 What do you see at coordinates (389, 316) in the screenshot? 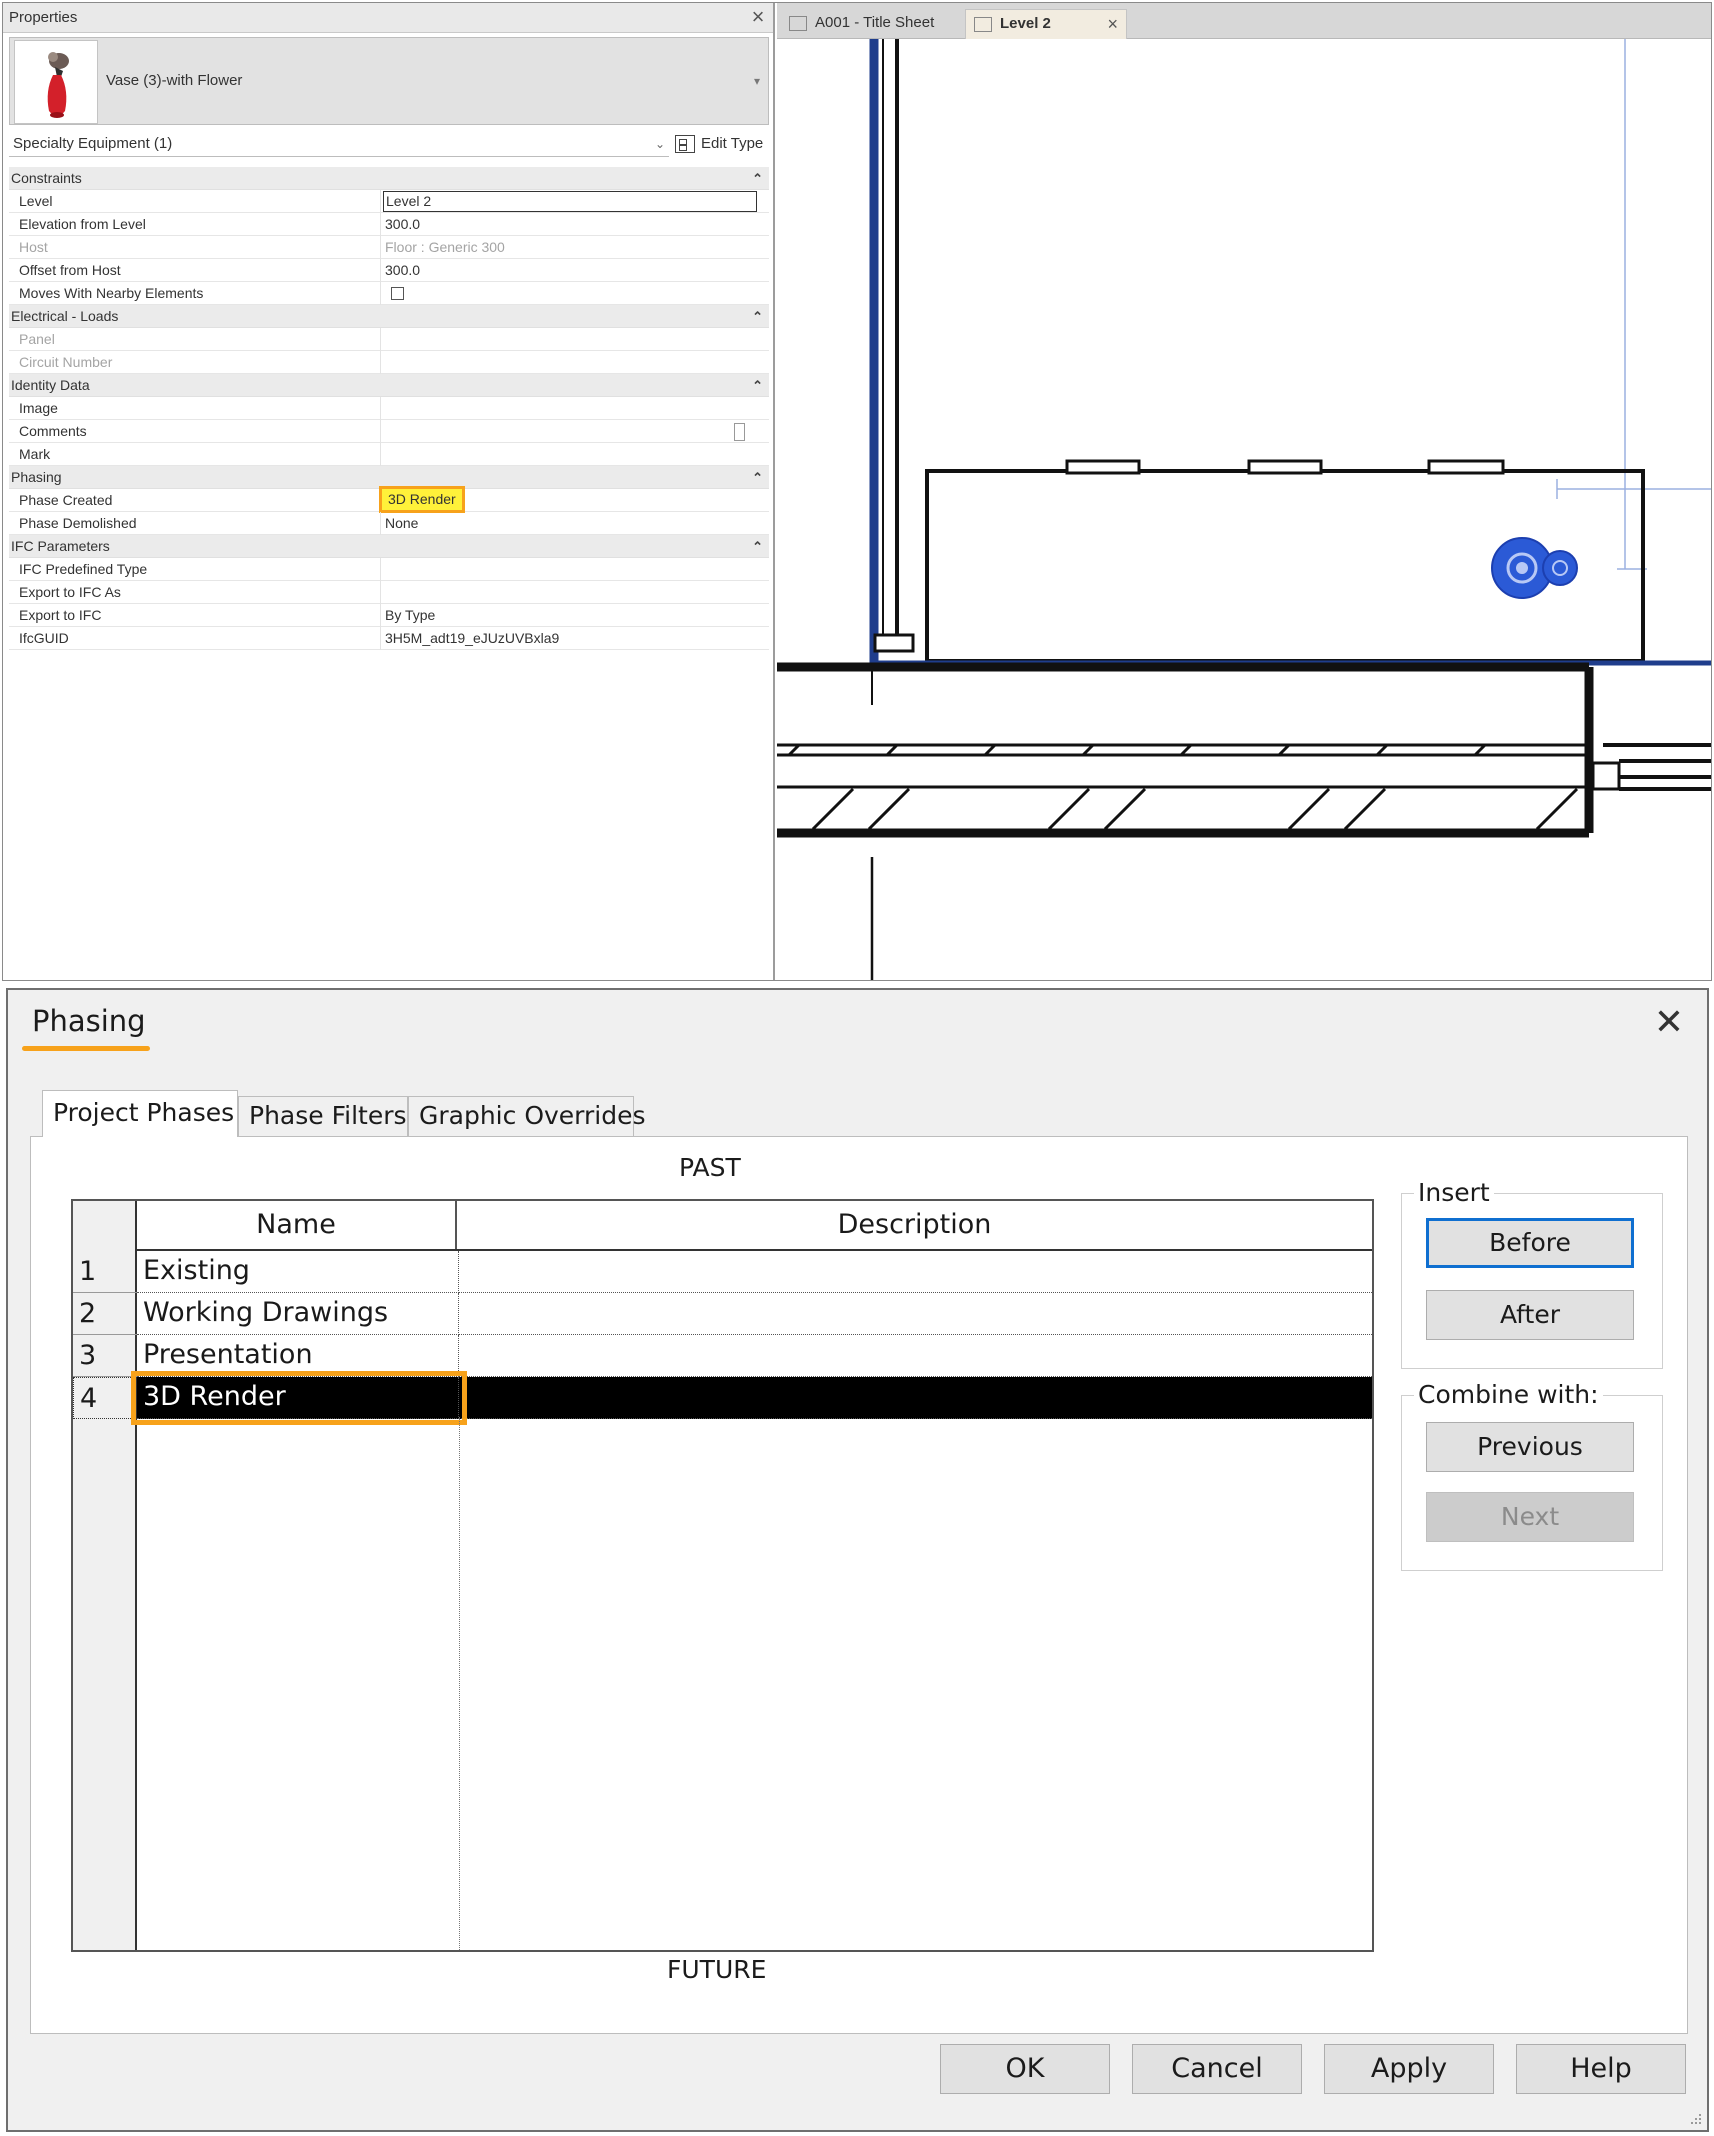
I see `category-electrical: Electrical - Loads ⌃` at bounding box center [389, 316].